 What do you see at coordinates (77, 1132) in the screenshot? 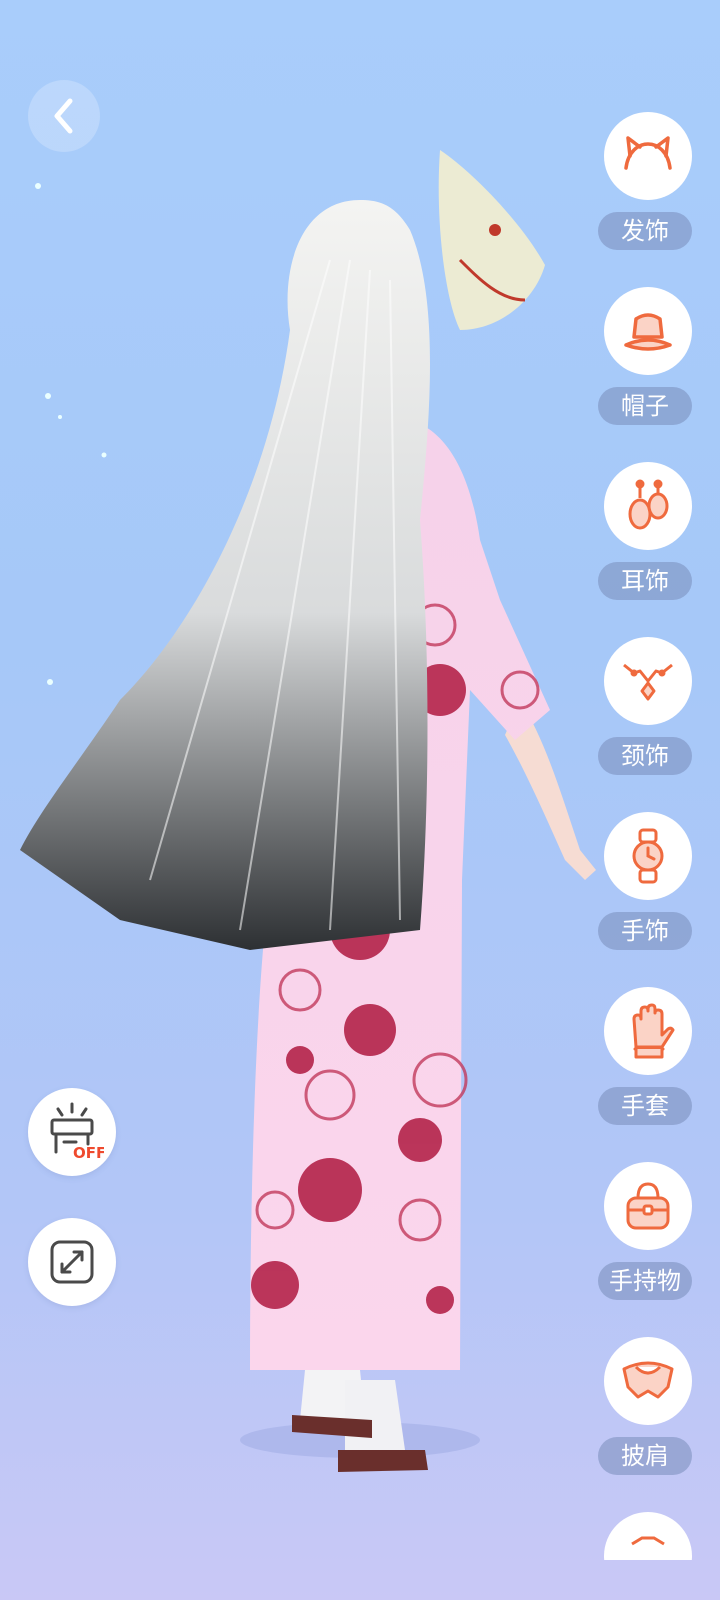
I see `stage-off-icon: OFF` at bounding box center [77, 1132].